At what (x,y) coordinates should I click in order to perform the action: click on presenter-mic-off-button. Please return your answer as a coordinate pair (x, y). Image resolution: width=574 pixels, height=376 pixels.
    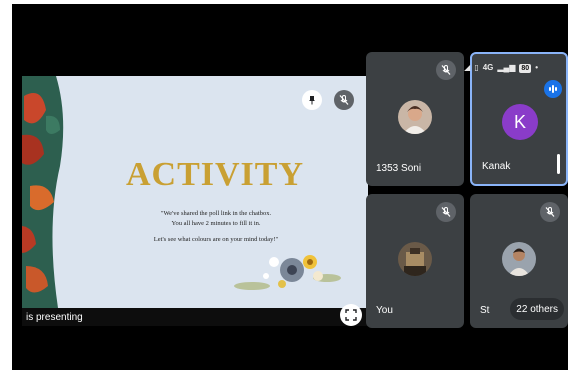
    Looking at the image, I should click on (344, 100).